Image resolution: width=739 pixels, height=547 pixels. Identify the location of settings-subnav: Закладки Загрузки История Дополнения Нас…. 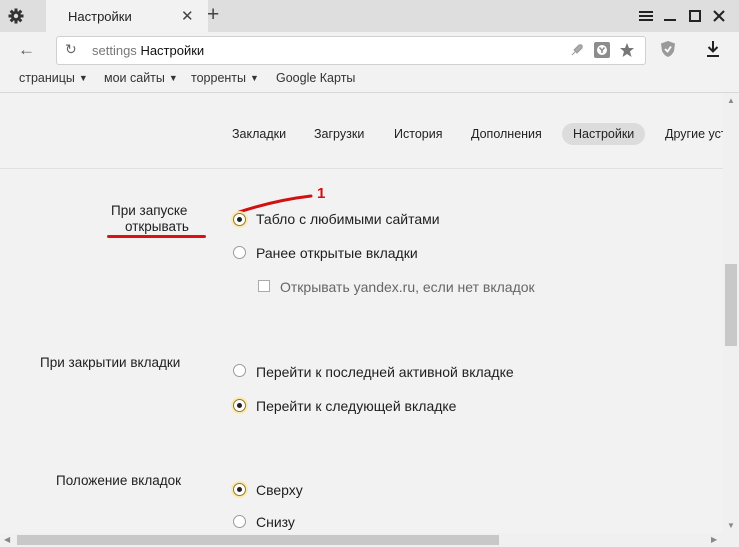
(361, 131).